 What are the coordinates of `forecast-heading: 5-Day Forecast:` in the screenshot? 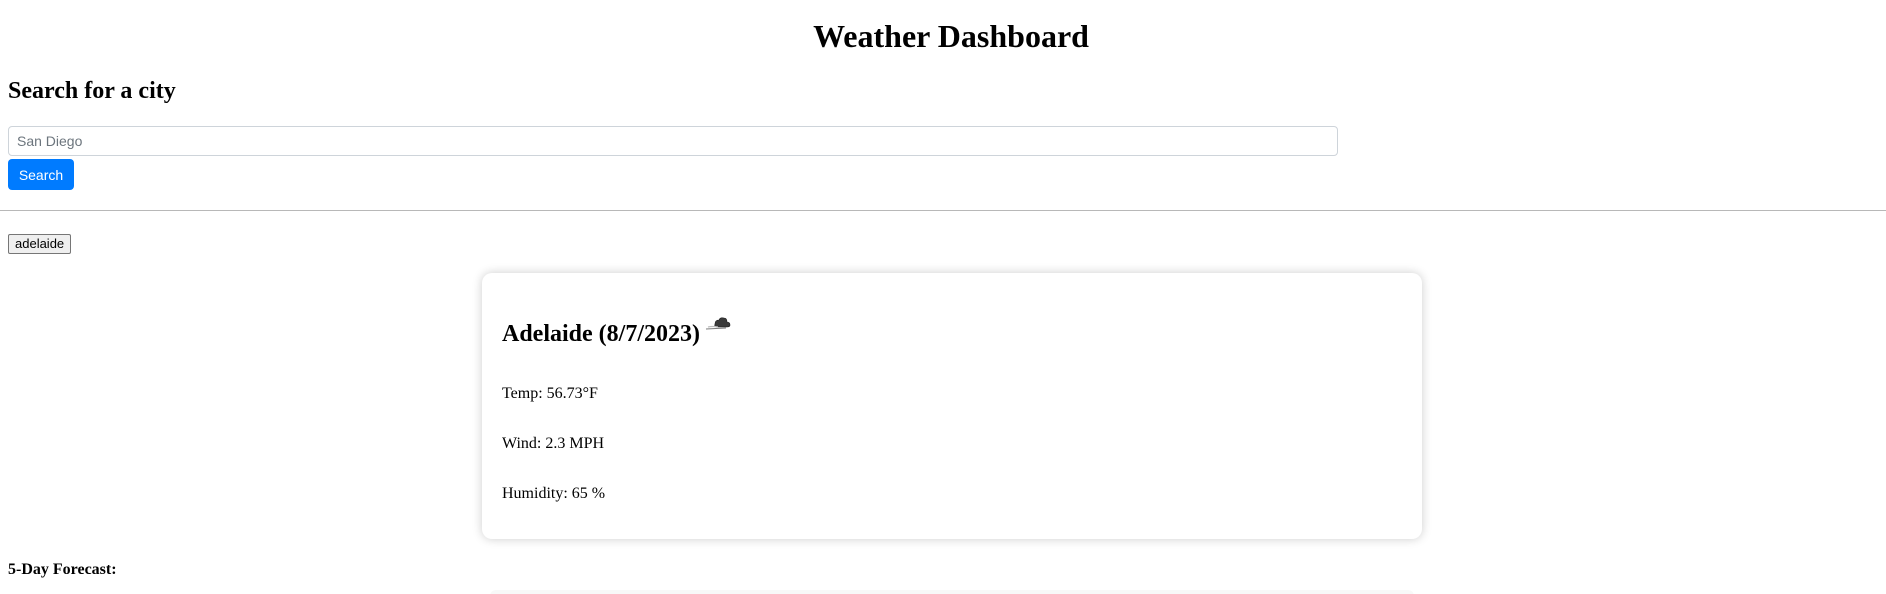 It's located at (62, 569).